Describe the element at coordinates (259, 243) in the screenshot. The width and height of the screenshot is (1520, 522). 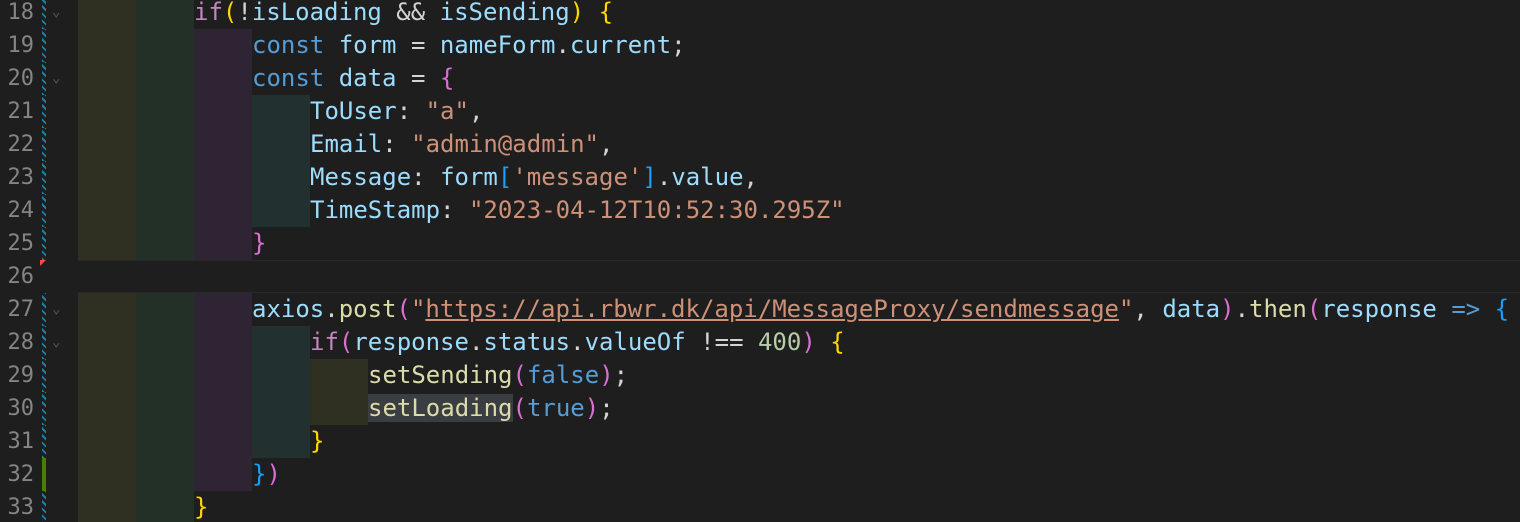
I see `code-text: }` at that location.